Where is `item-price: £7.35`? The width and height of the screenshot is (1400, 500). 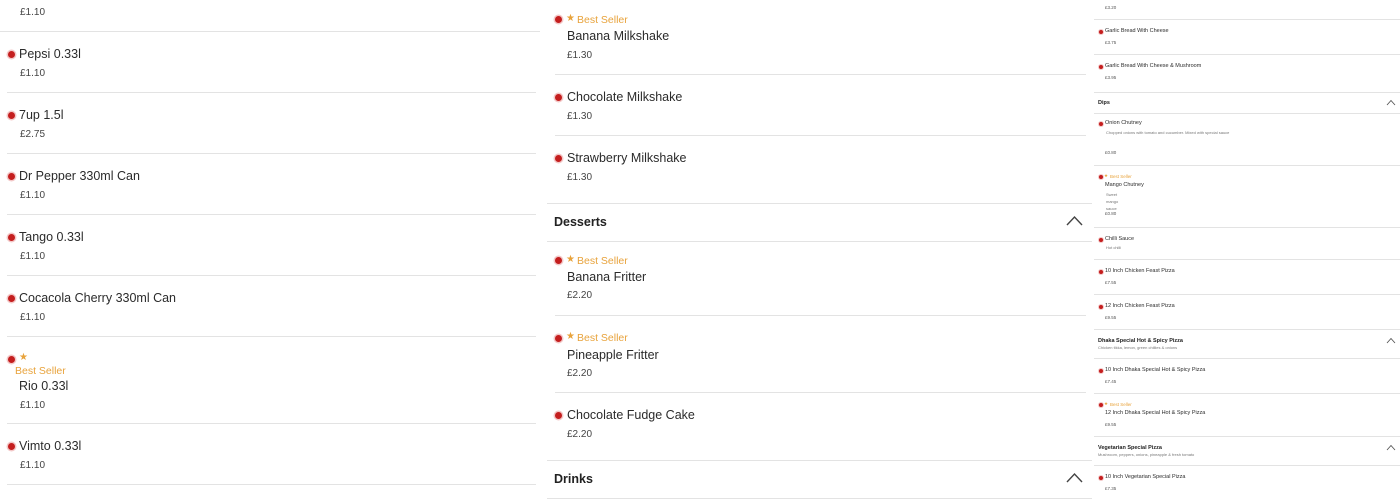 item-price: £7.35 is located at coordinates (1111, 488).